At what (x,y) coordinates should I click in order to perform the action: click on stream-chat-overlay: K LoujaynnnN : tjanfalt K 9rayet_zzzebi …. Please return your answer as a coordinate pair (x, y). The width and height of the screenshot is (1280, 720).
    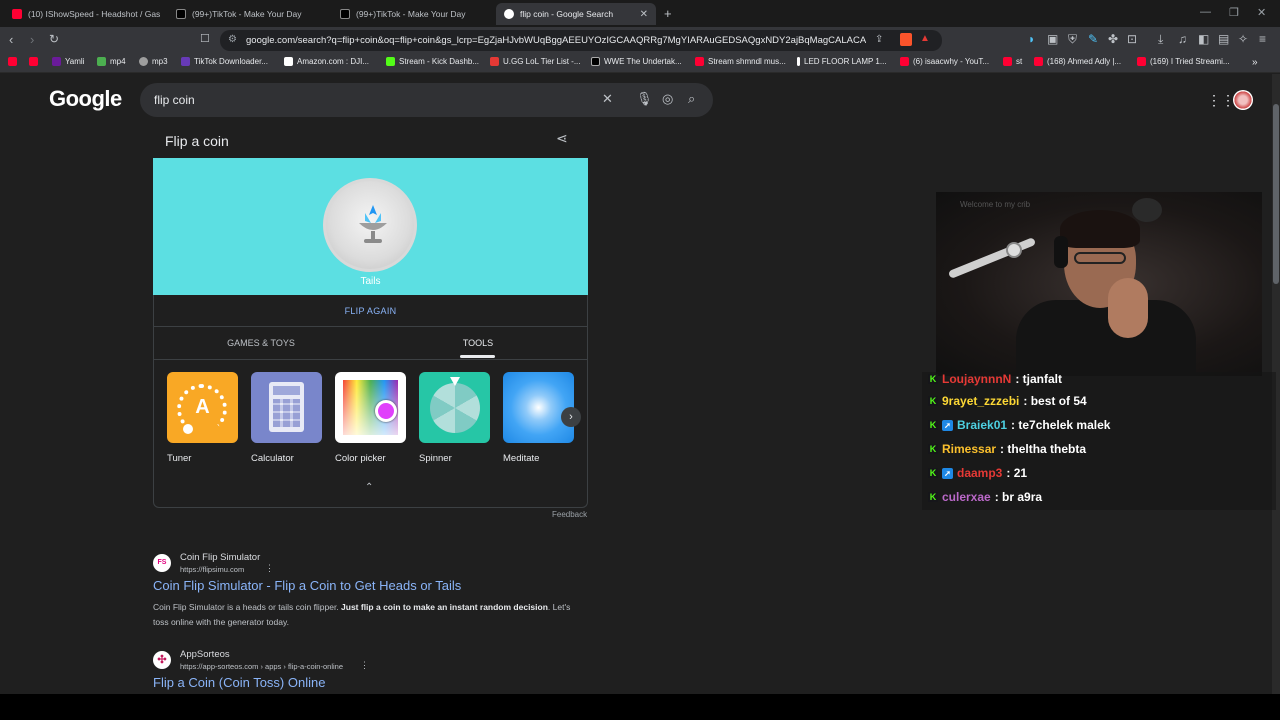
    Looking at the image, I should click on (1099, 441).